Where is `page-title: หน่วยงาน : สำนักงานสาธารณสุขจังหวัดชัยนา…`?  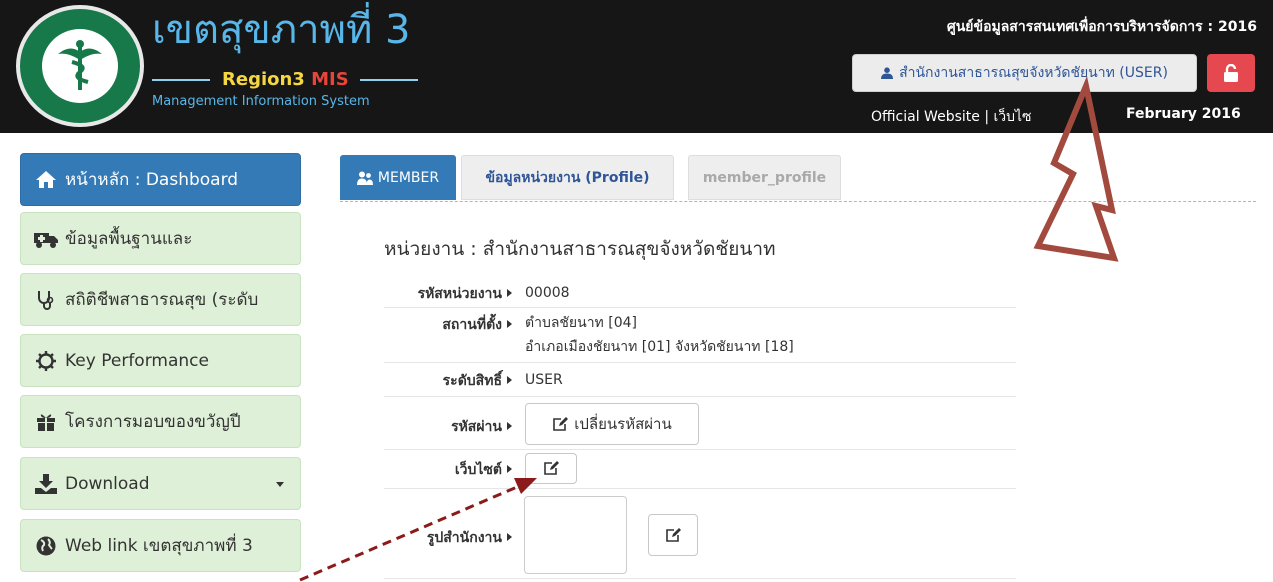 page-title: หน่วยงาน : สำนักงานสาธารณสุขจังหวัดชัยนา… is located at coordinates (580, 249).